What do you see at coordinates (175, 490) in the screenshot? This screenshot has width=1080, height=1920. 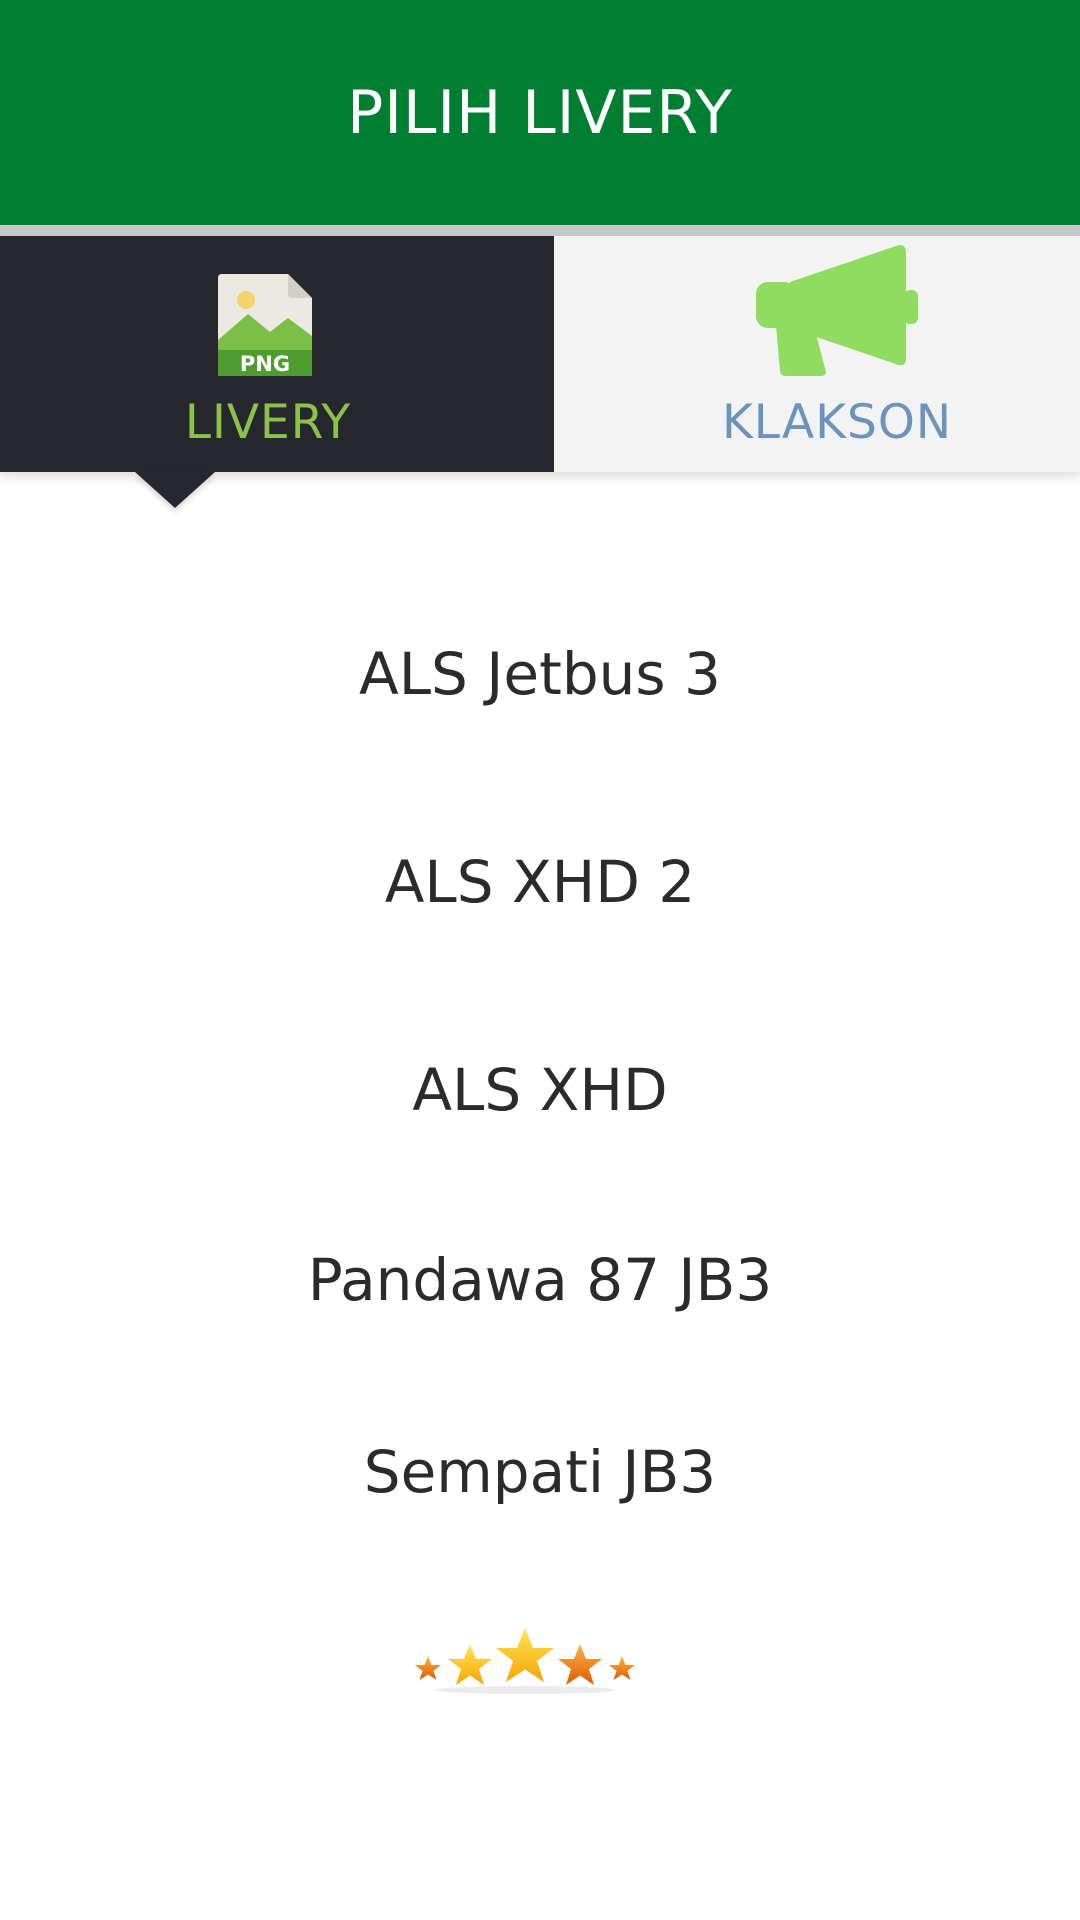 I see `selected-tab-indicator` at bounding box center [175, 490].